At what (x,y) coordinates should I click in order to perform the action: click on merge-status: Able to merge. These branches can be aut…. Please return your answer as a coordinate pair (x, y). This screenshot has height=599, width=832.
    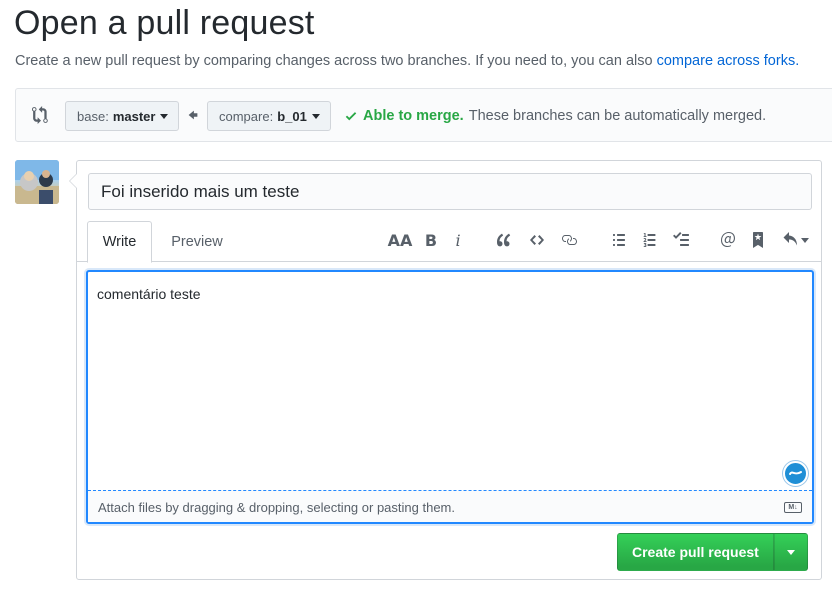
    Looking at the image, I should click on (555, 116).